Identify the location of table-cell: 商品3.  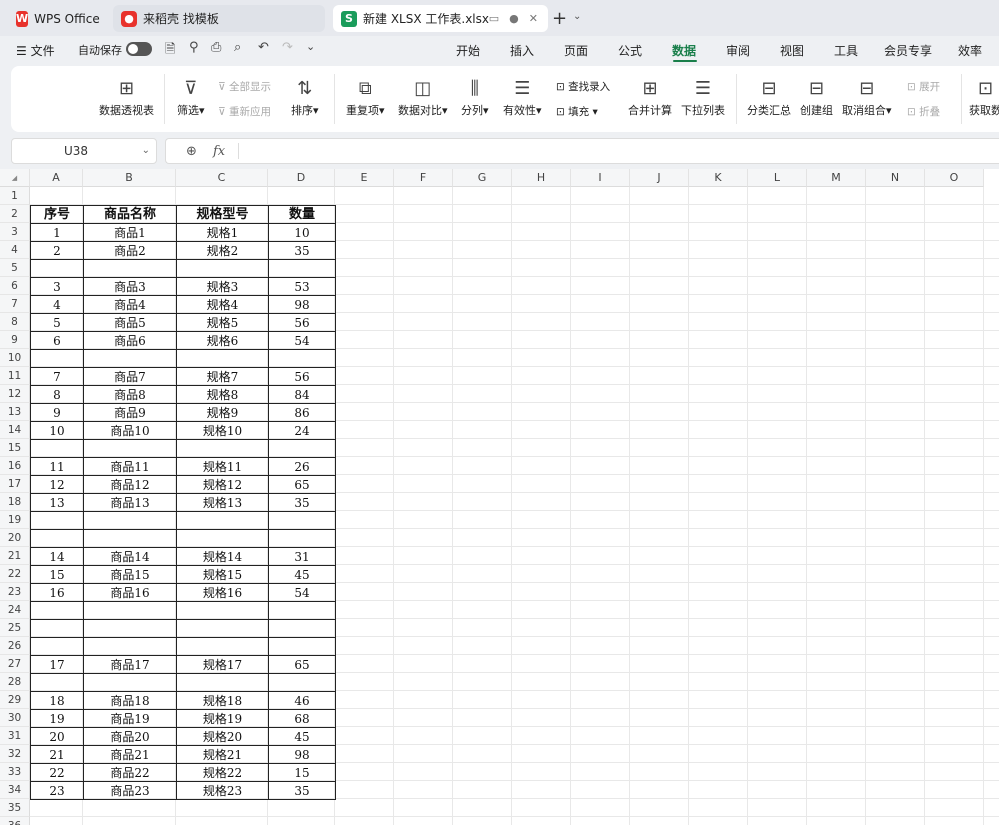
(130, 286).